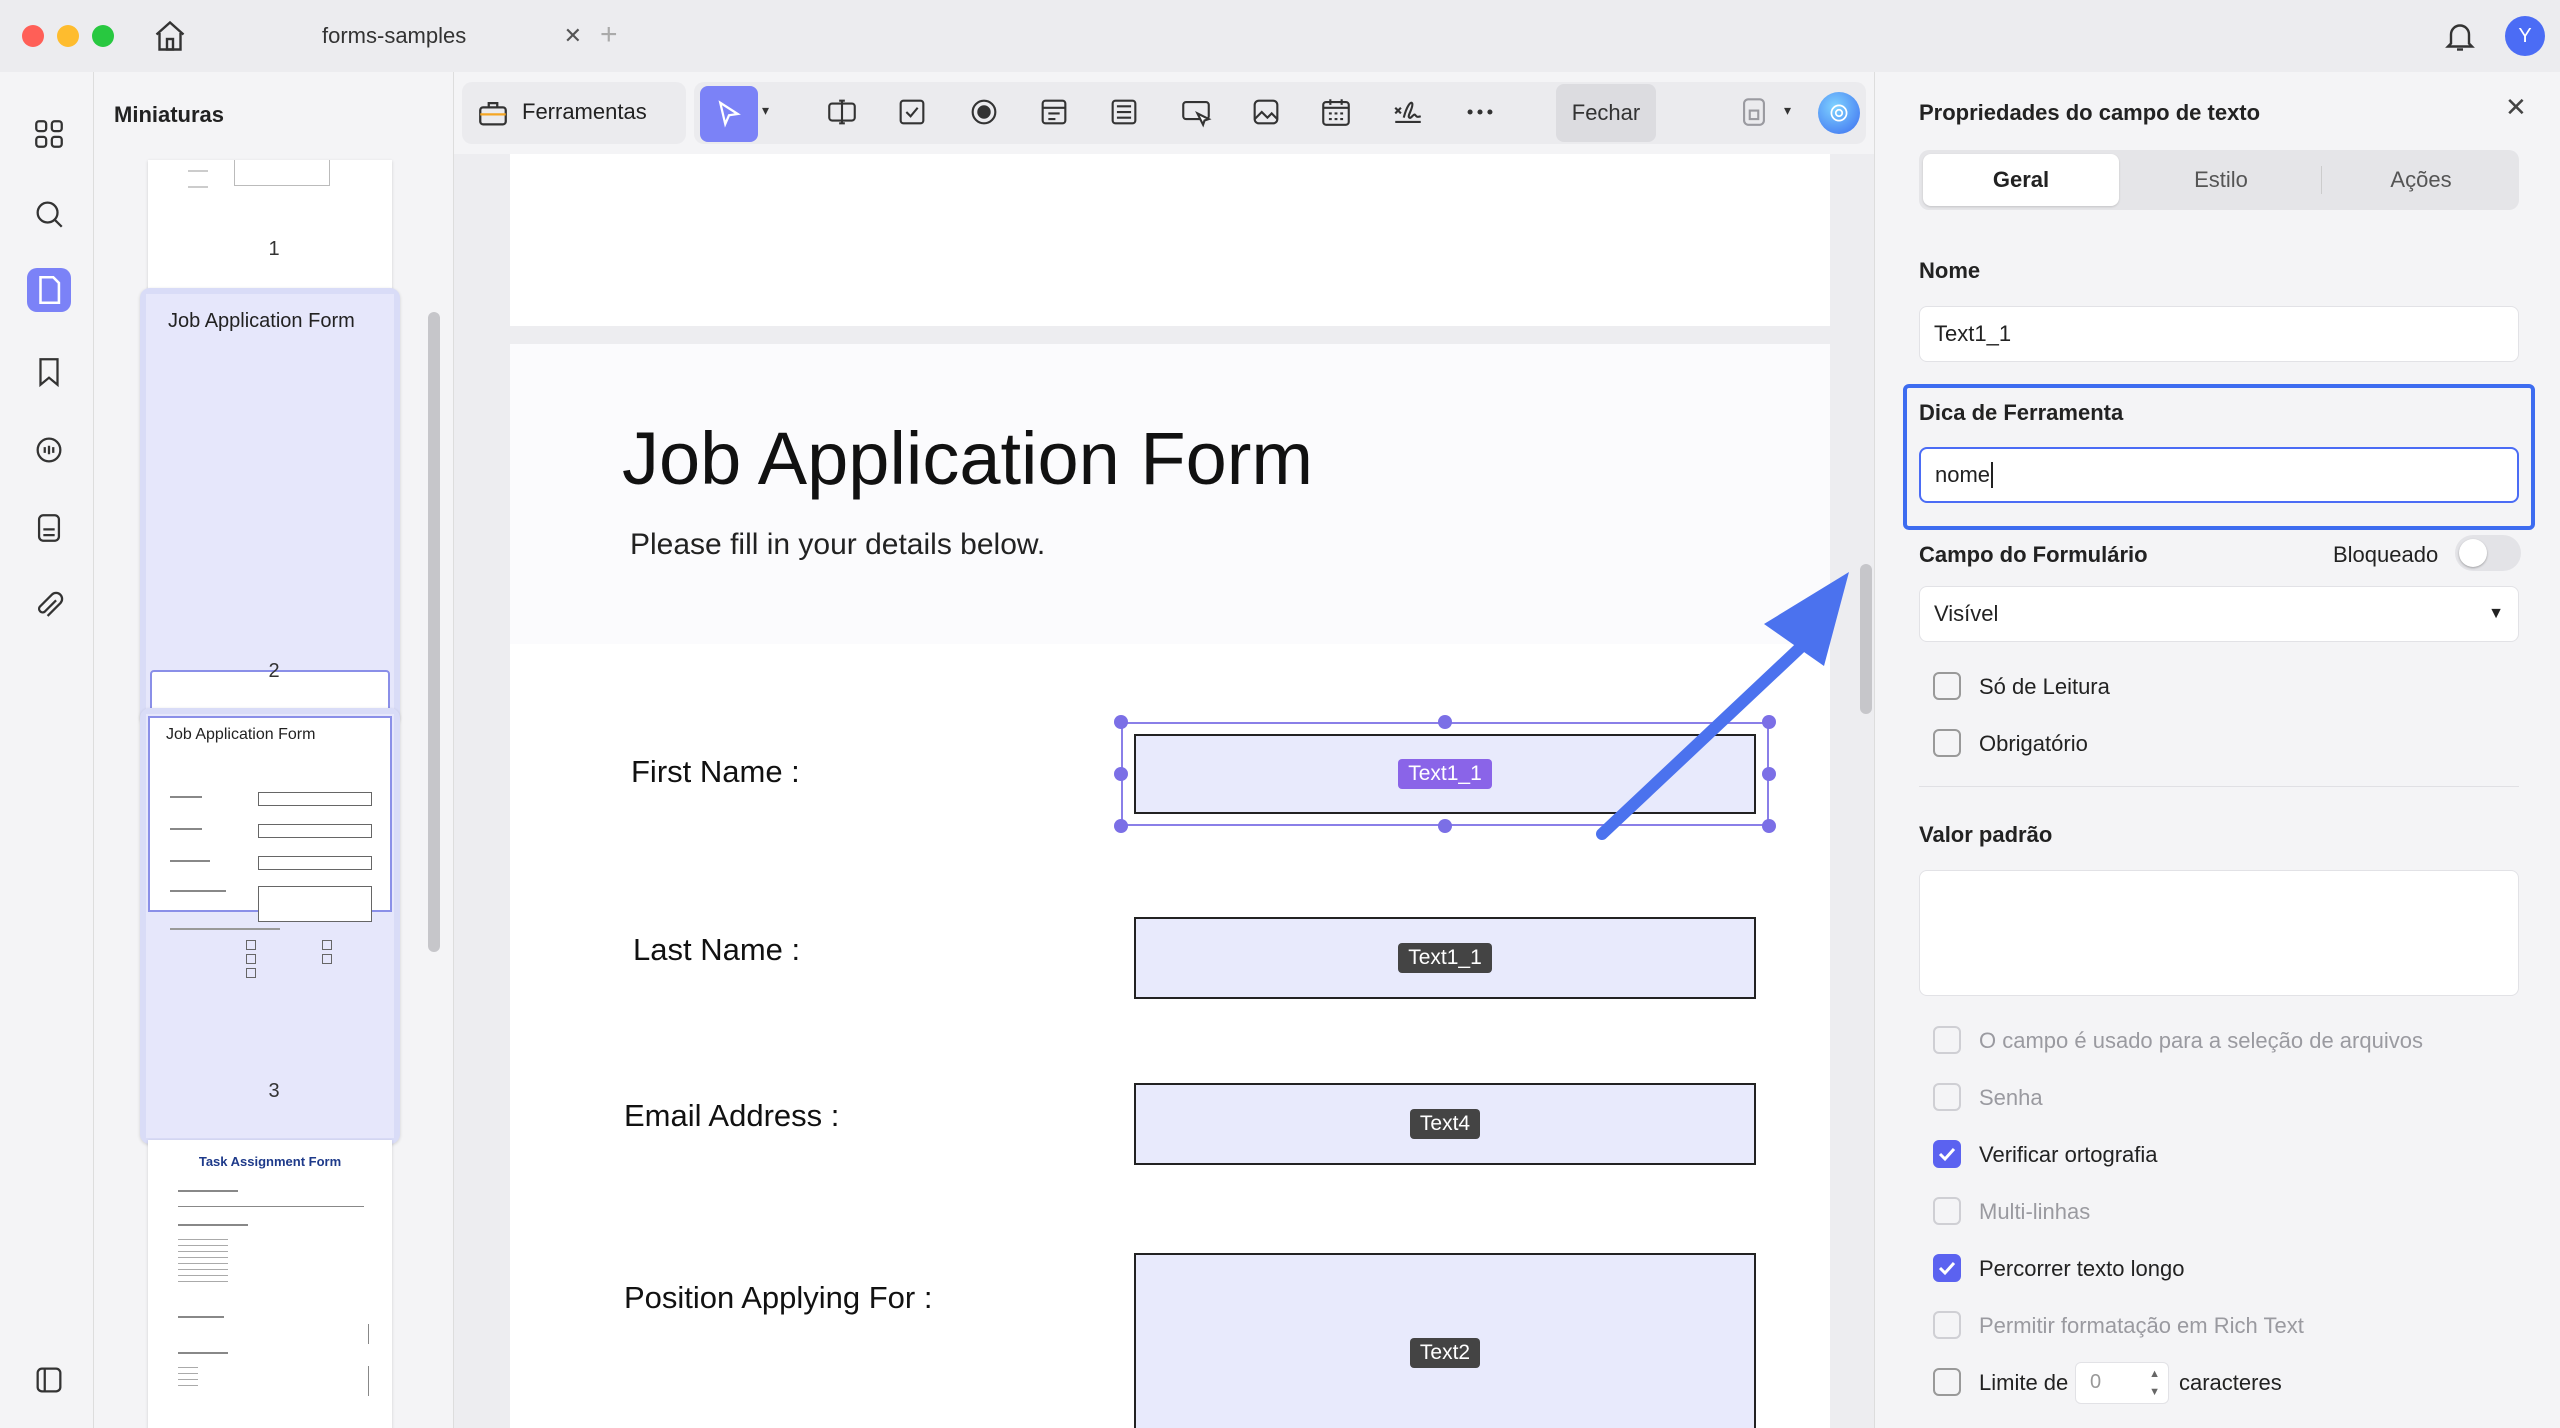 The height and width of the screenshot is (1428, 2560). What do you see at coordinates (493, 115) in the screenshot?
I see `toolbox-icon` at bounding box center [493, 115].